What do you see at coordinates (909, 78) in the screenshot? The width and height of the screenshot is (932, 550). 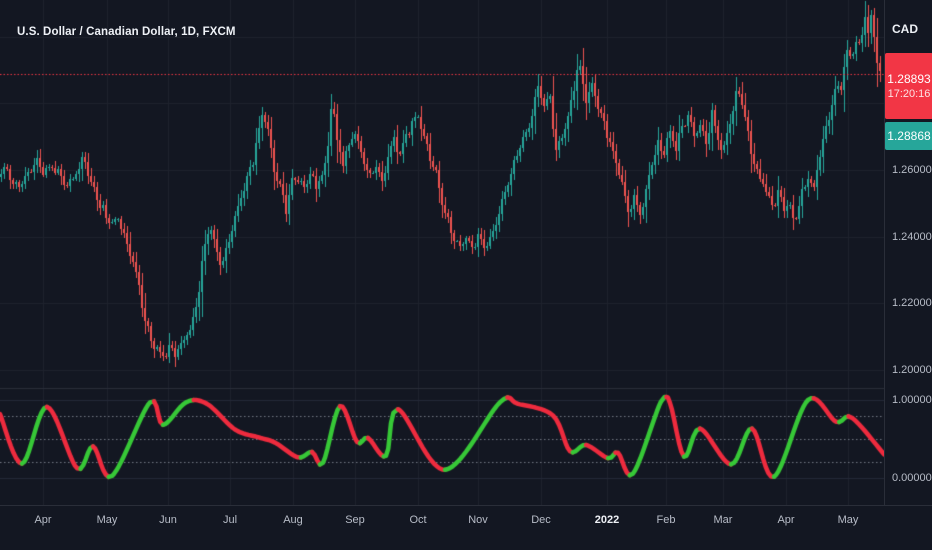 I see `last-price-value: 1.28893` at bounding box center [909, 78].